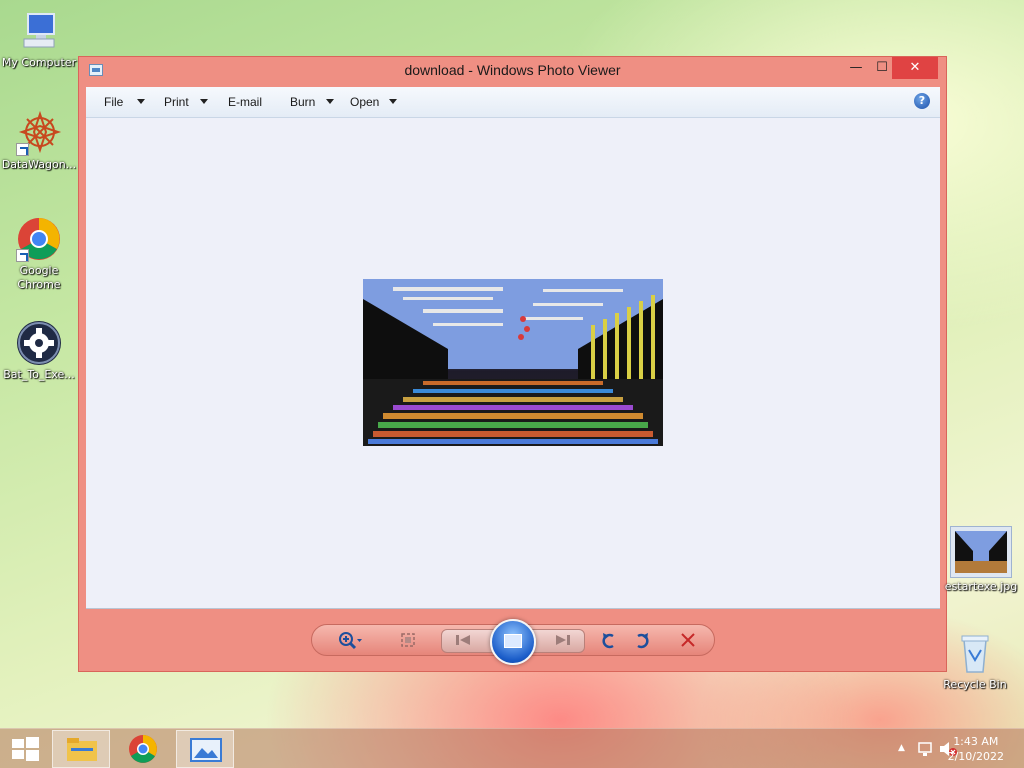 The image size is (1024, 768). Describe the element at coordinates (856, 68) in the screenshot. I see `minimize-button: —` at that location.